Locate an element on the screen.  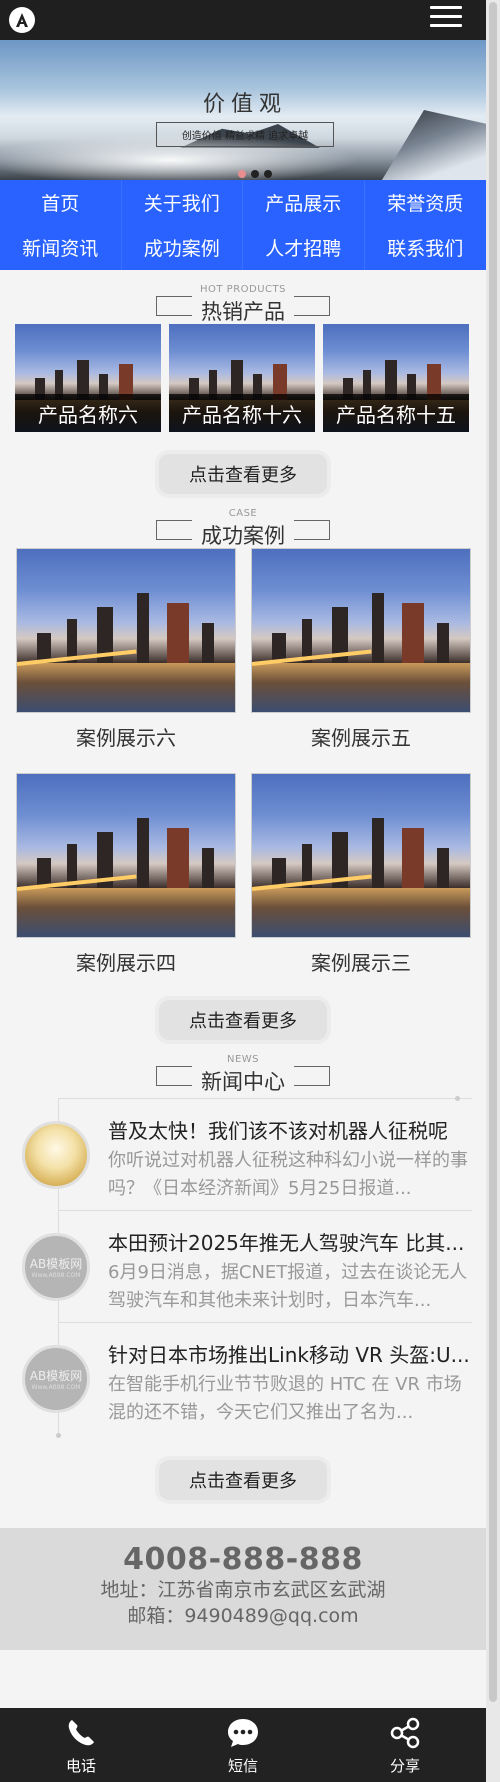
case-card: 案例展示三 is located at coordinates (361, 885).